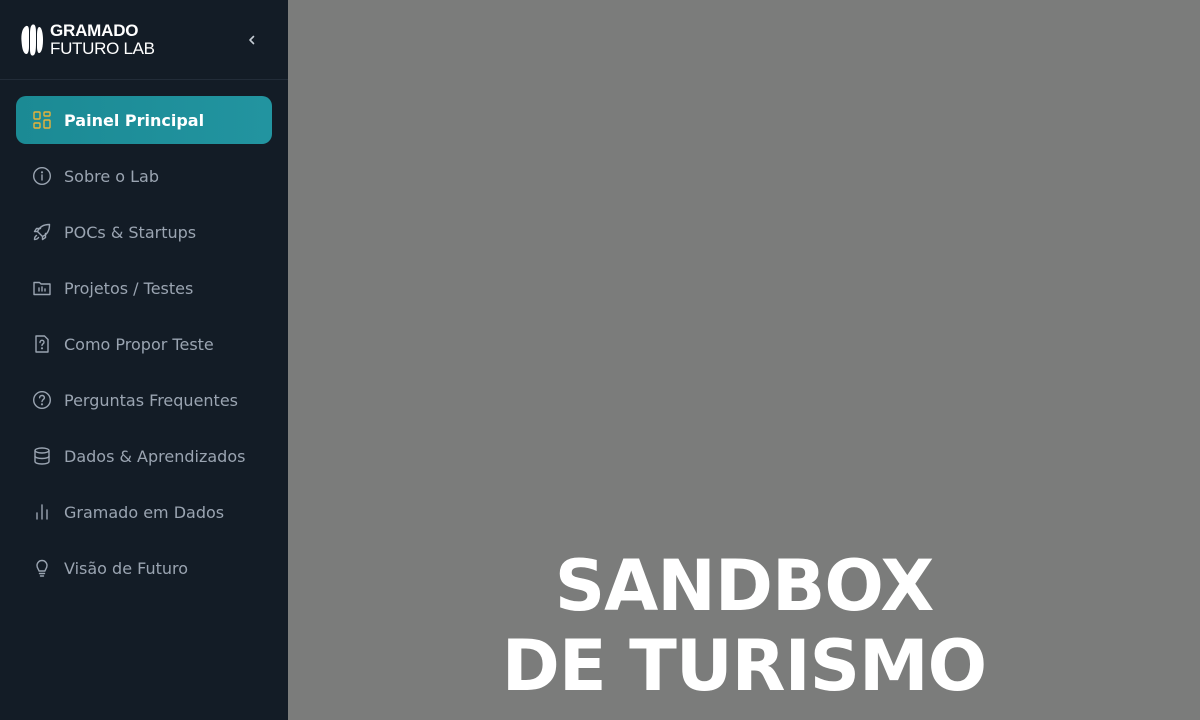 This screenshot has height=720, width=1200. Describe the element at coordinates (129, 288) in the screenshot. I see `sidebar-item-label: Projetos / Testes` at that location.